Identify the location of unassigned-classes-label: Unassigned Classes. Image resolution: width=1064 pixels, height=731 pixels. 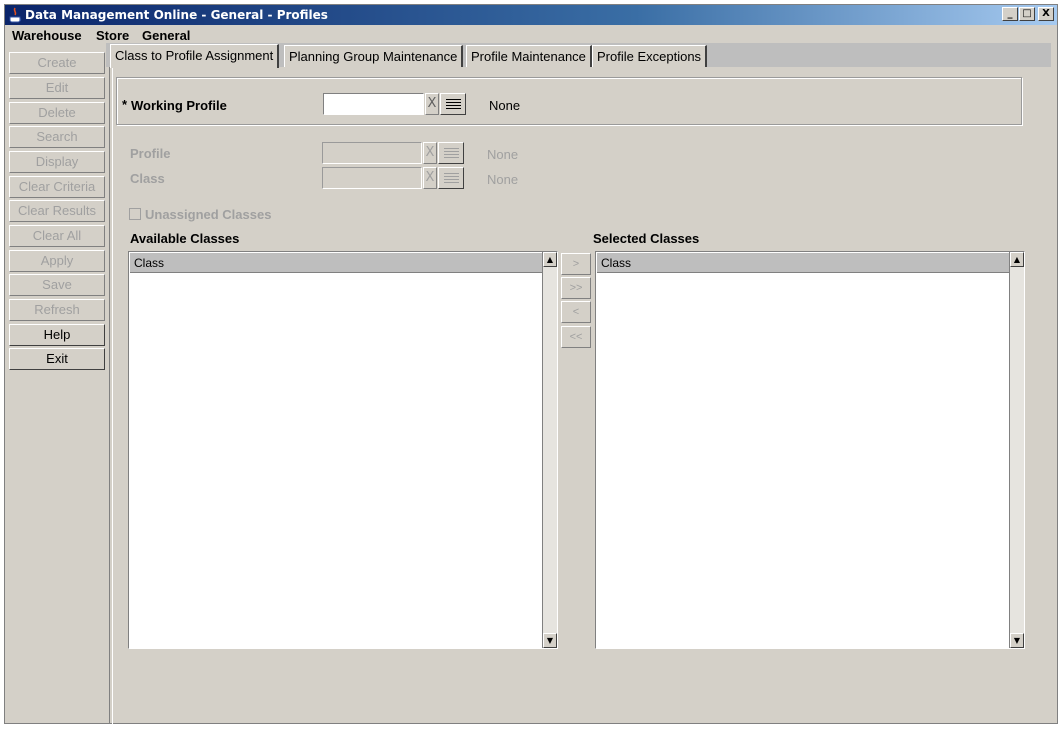
(208, 214).